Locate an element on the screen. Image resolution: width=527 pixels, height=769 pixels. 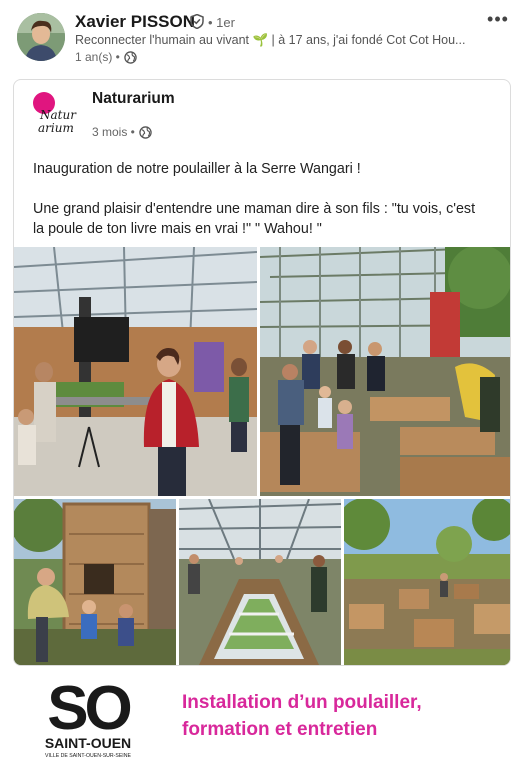
logo-text-bottom: arium is located at coordinates (56, 128).